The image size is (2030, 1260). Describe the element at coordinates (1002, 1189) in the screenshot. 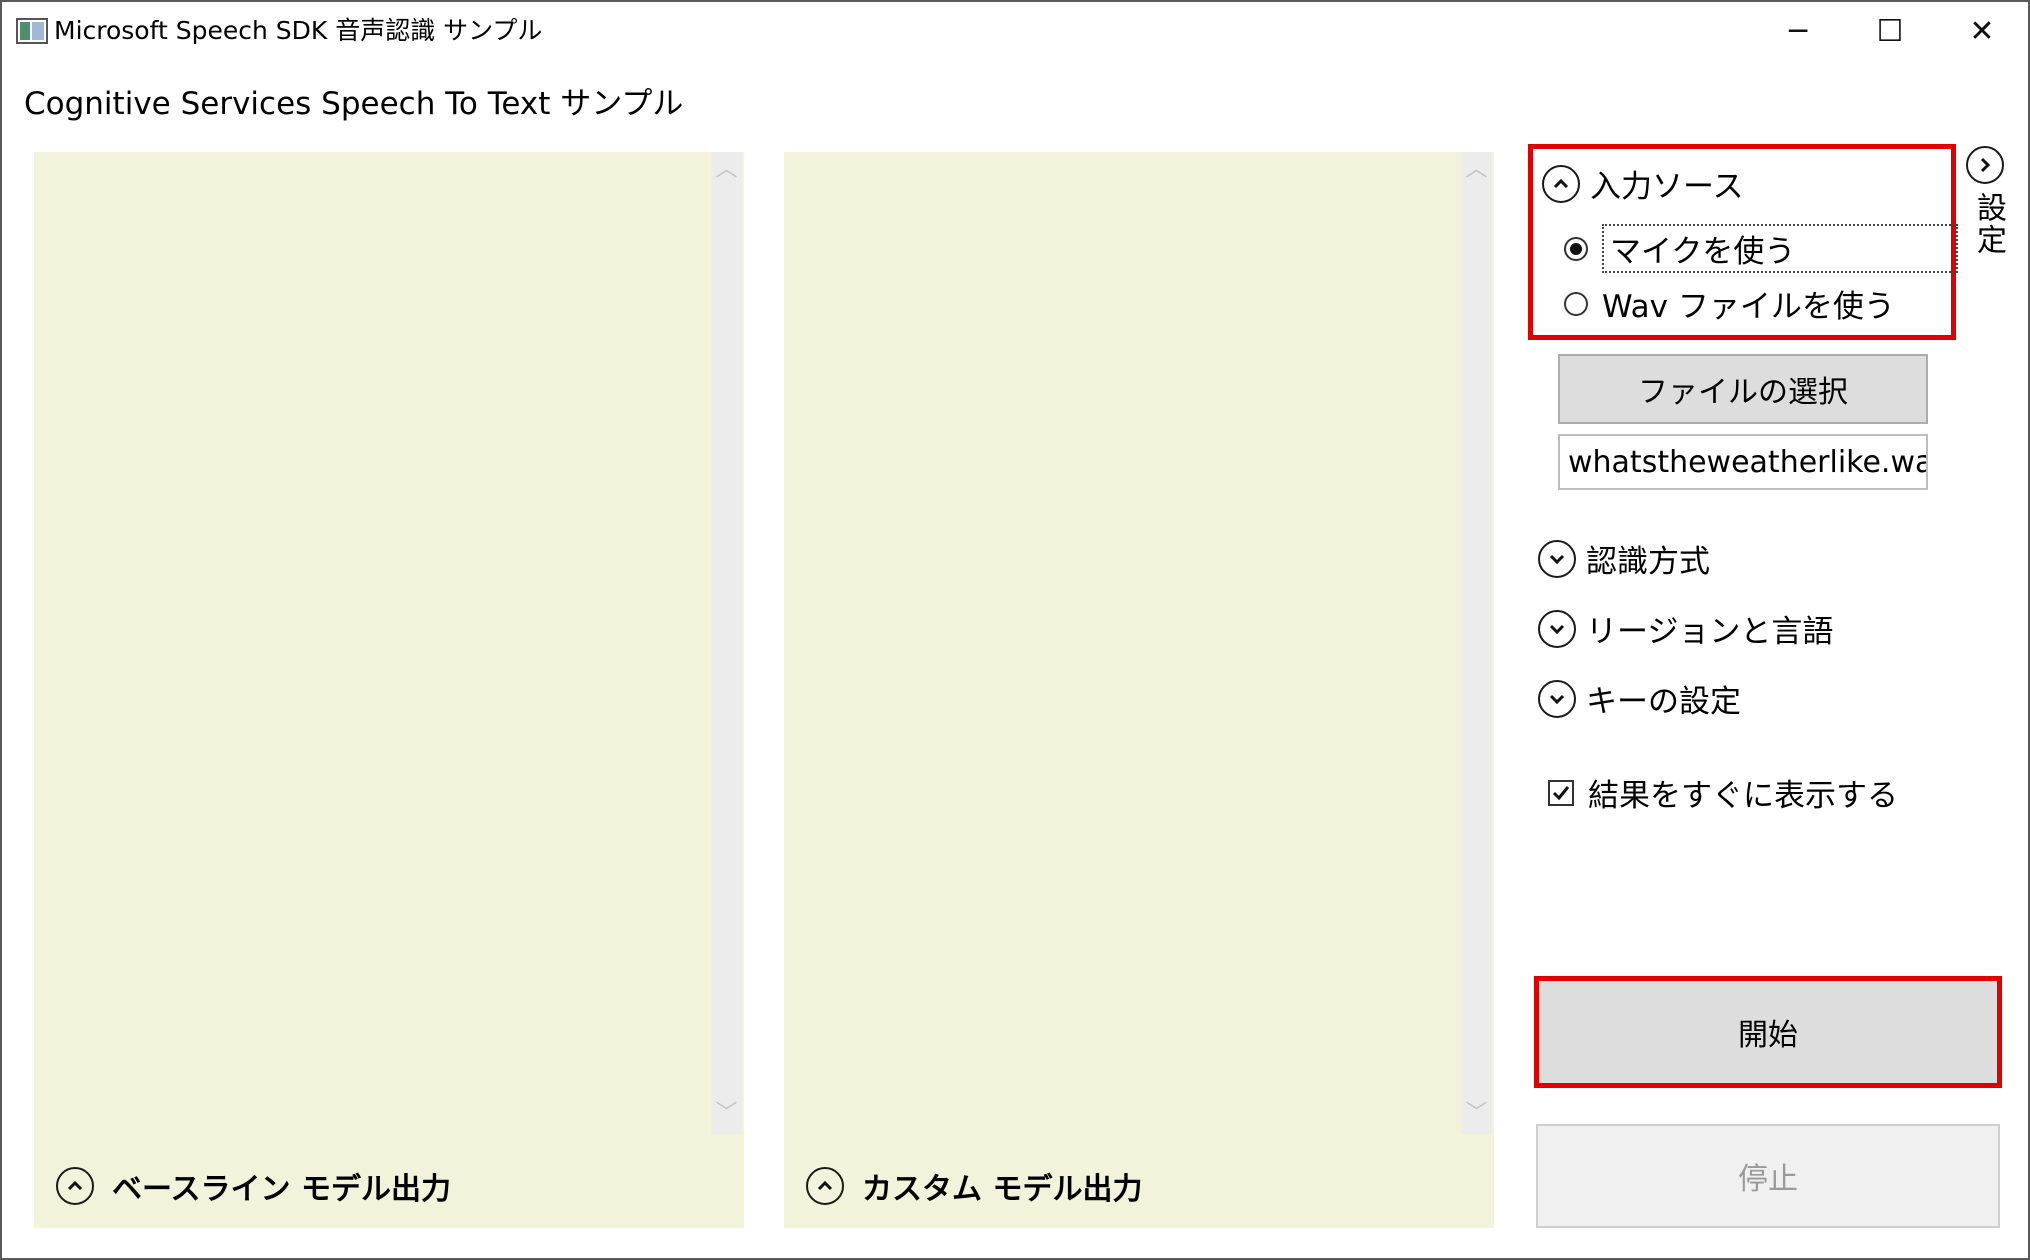

I see `custom-panel-label: カスタム モデル出力` at that location.